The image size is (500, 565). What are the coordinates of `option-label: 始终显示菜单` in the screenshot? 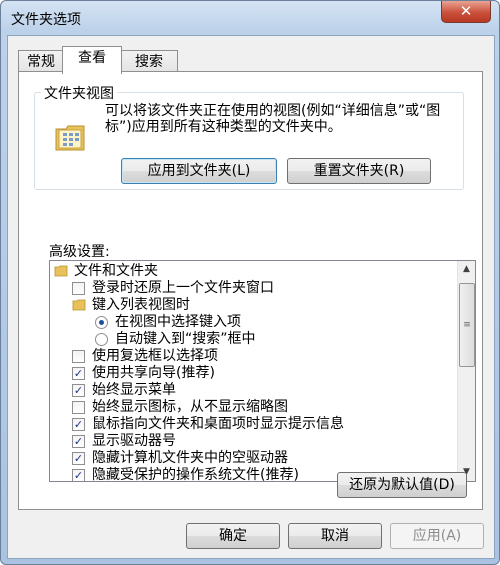 It's located at (134, 390).